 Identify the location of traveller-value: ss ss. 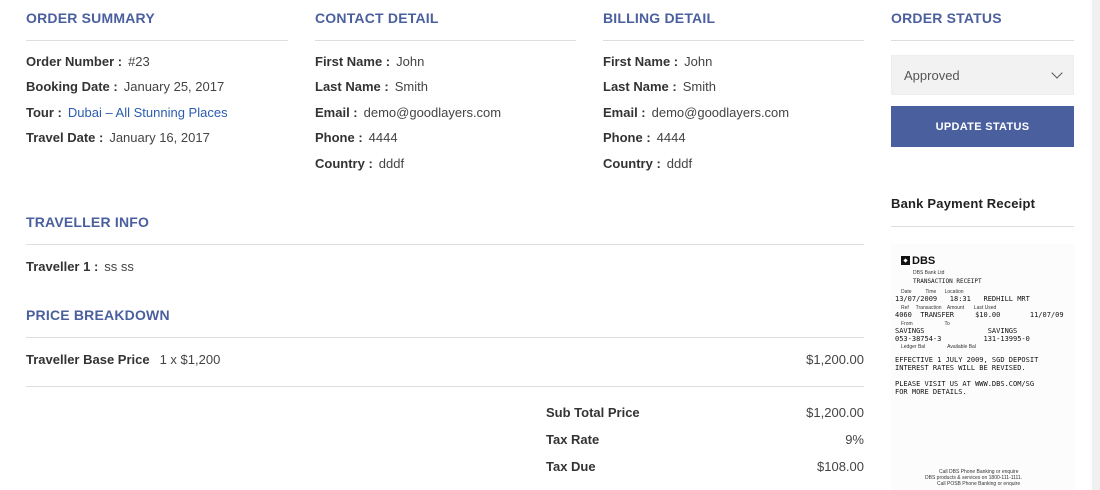
(119, 266).